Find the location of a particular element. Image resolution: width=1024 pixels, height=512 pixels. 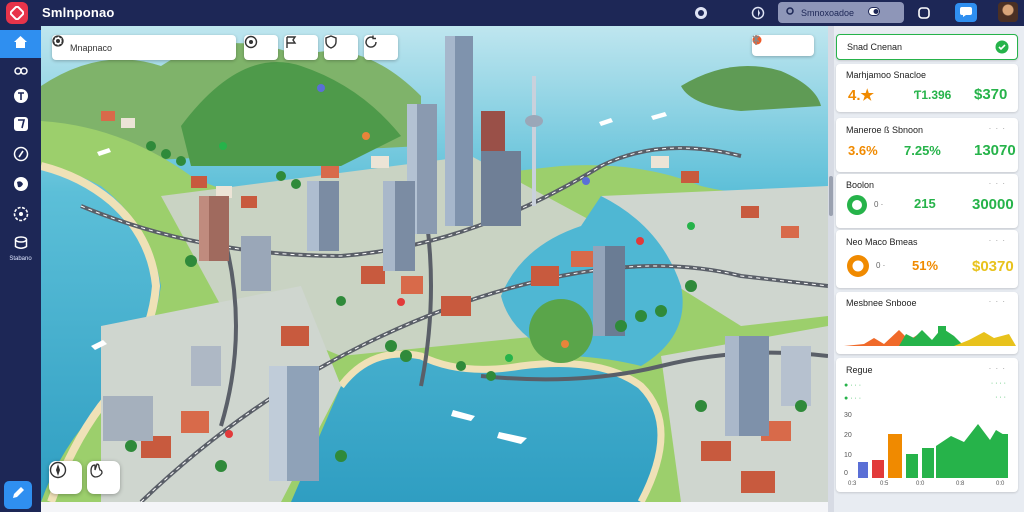

map-controls is located at coordinates (783, 45).